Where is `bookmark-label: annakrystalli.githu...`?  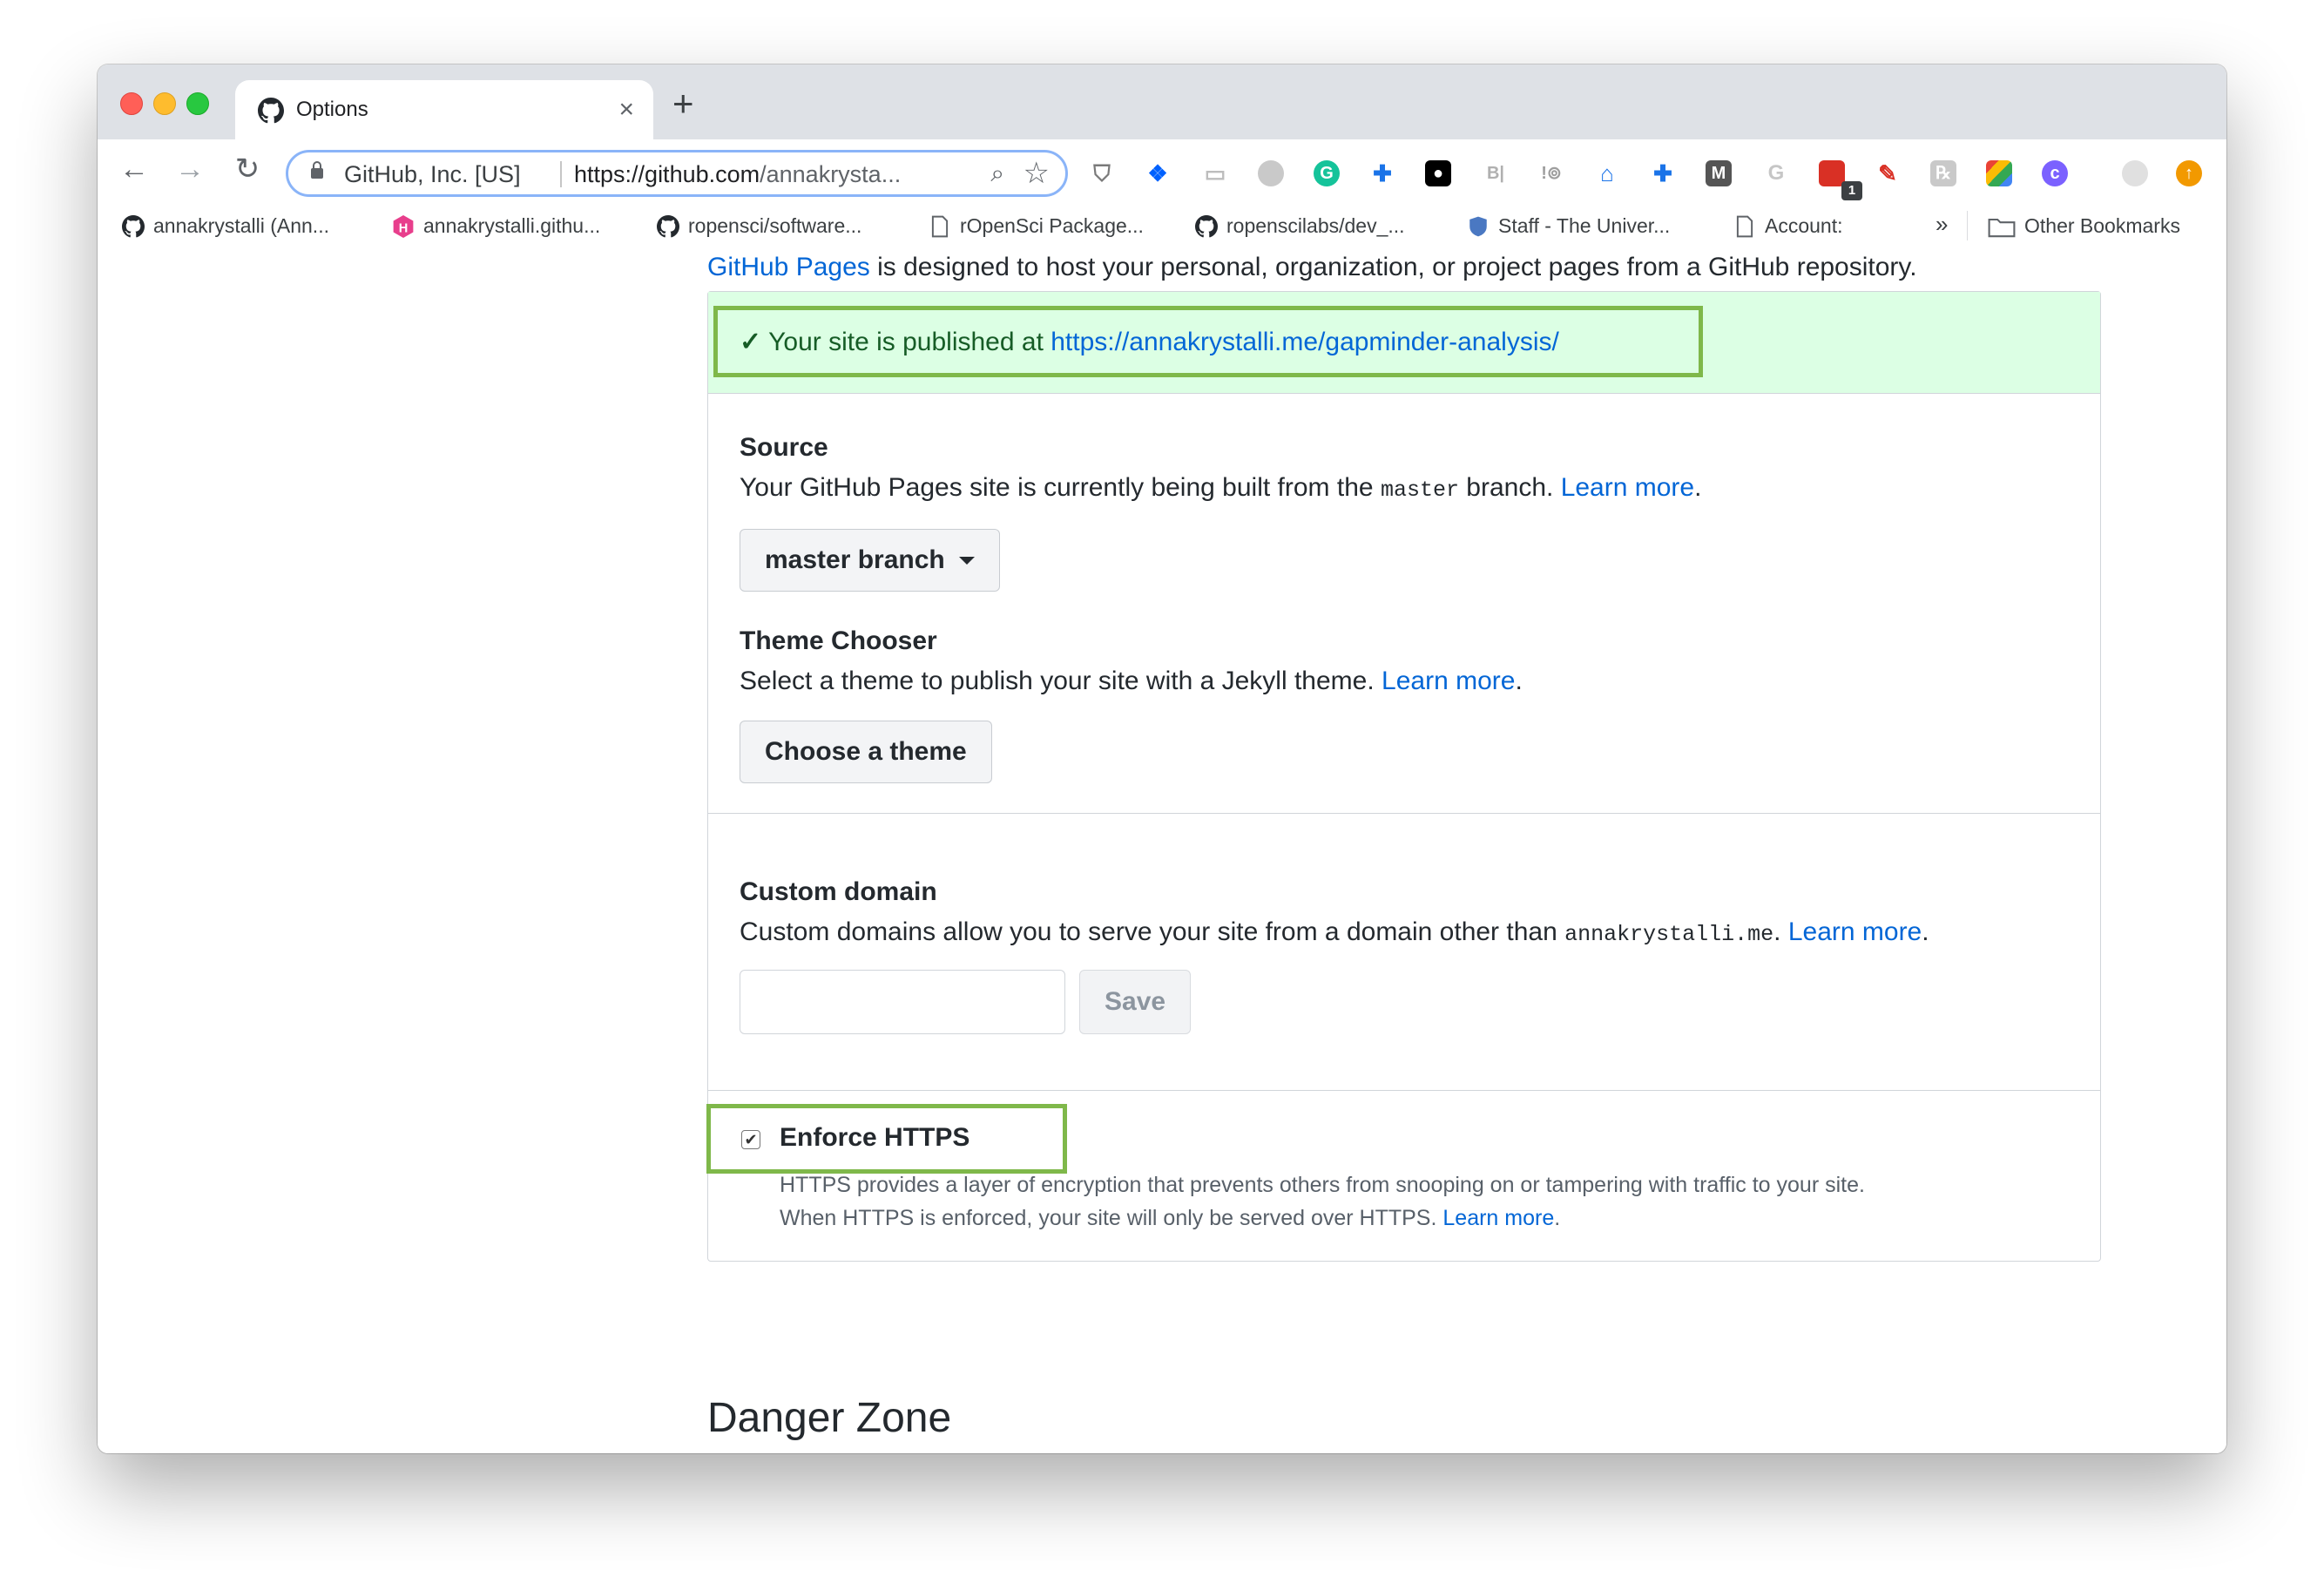
bookmark-label: annakrystalli.githu... is located at coordinates (512, 225).